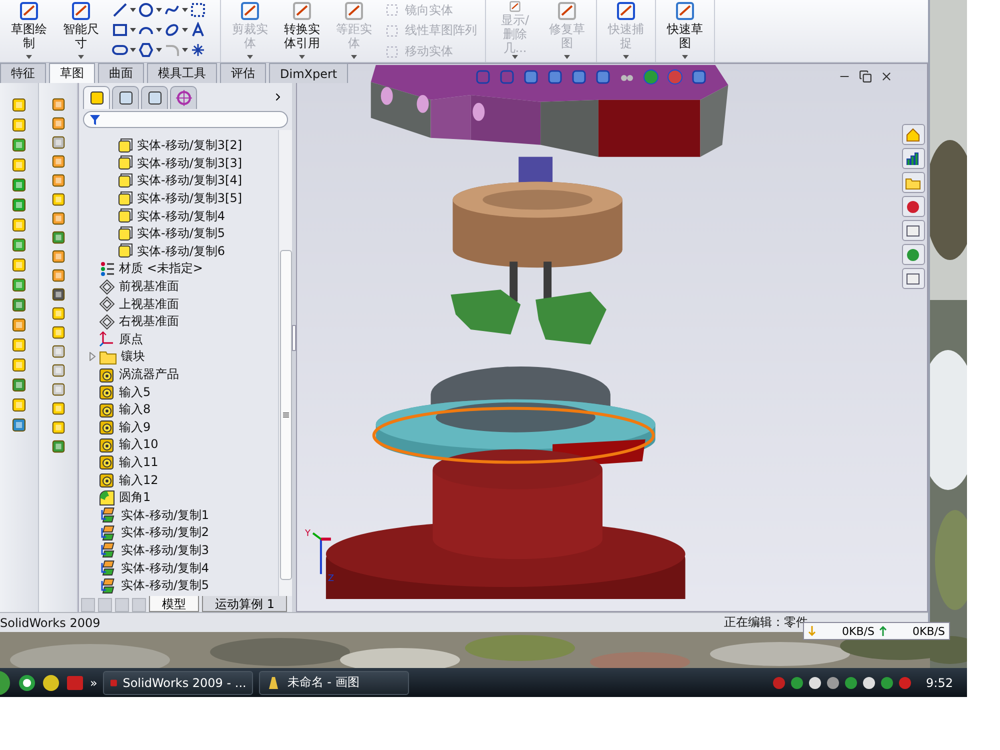  I want to click on ribbon-button: 草图绘制, so click(29, 31).